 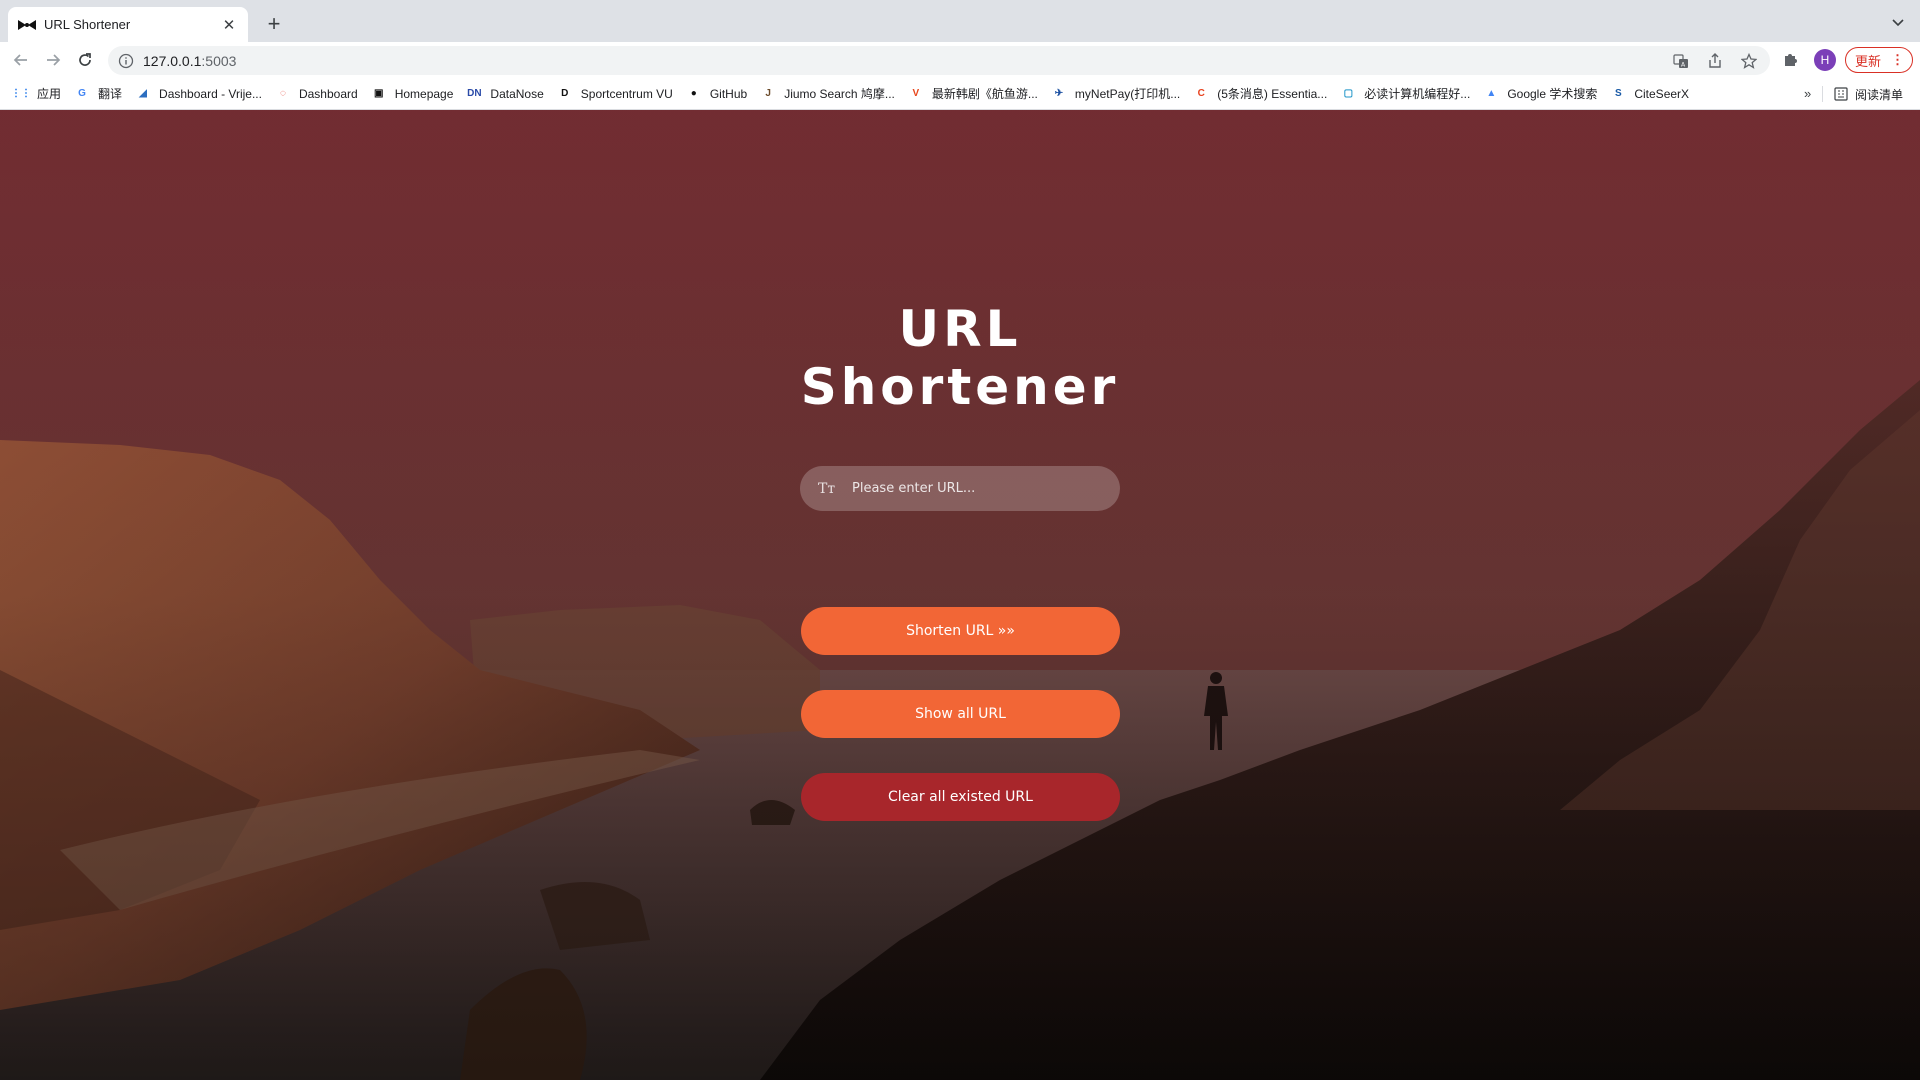 I want to click on bowtie-favicon-icon, so click(x=27, y=25).